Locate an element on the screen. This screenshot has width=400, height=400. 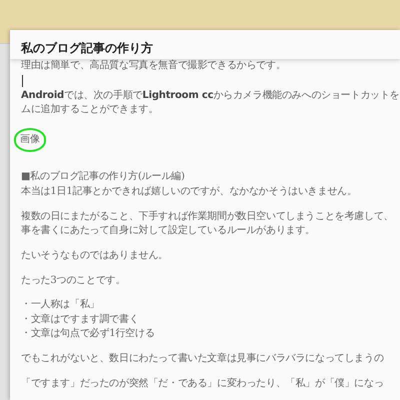
text-line: ■私のブログ記事の作り方(ルール編) is located at coordinates (103, 177).